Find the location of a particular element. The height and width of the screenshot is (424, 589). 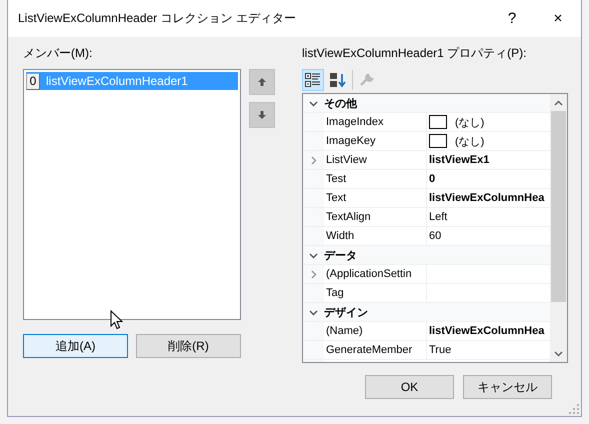

remove-button: 削除(R) is located at coordinates (188, 346).